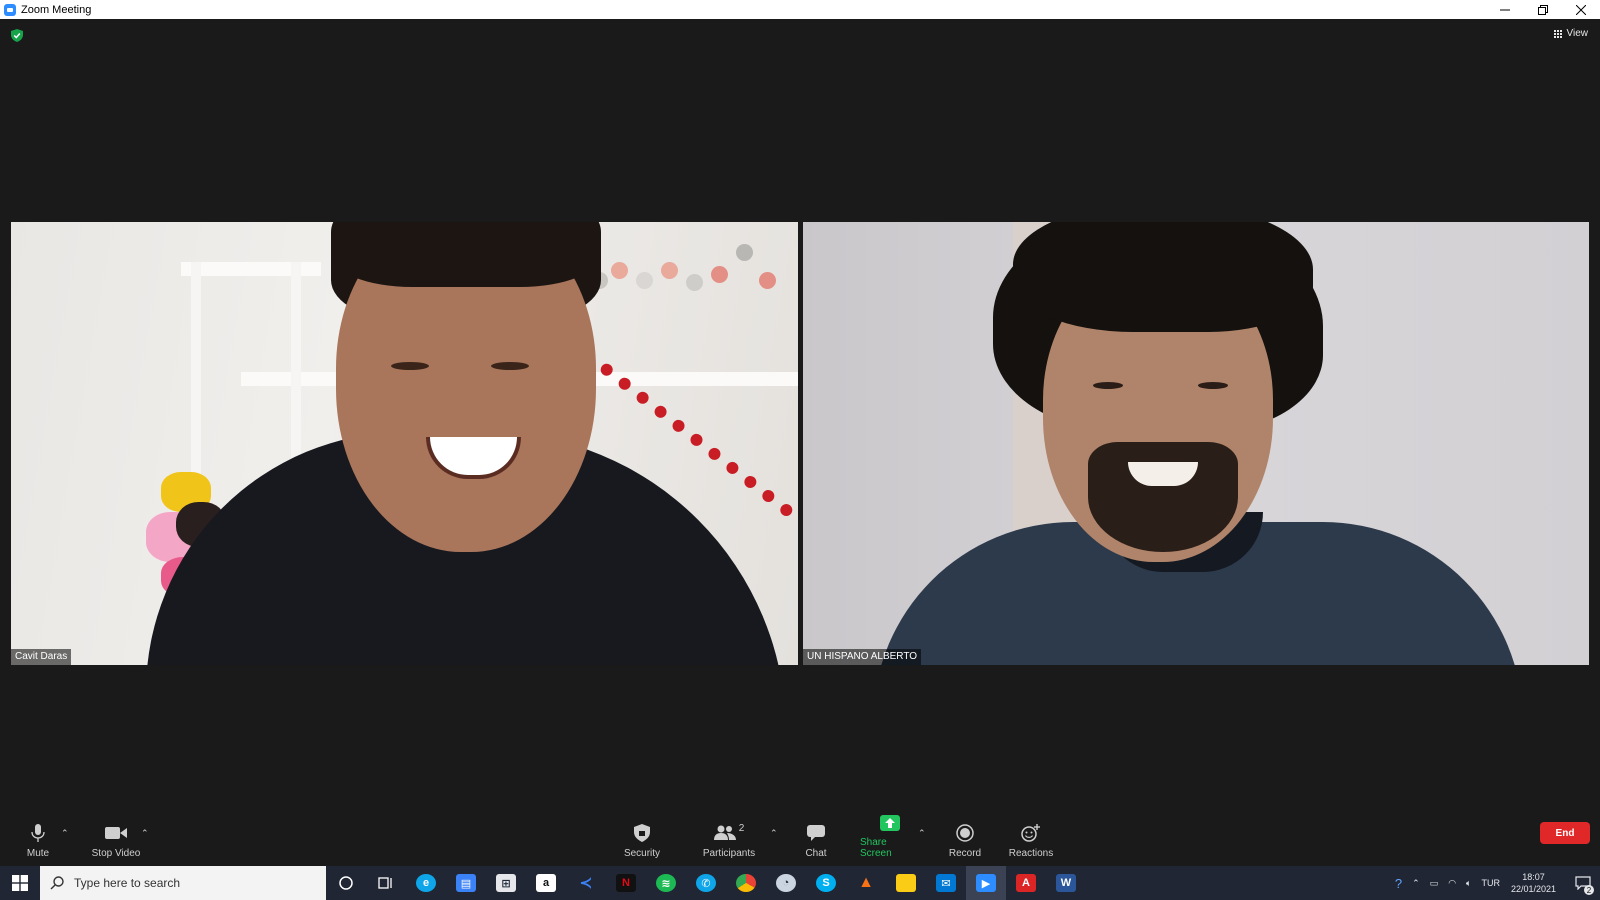 Image resolution: width=1600 pixels, height=900 pixels. I want to click on stop-video-button: Stop Video, so click(116, 839).